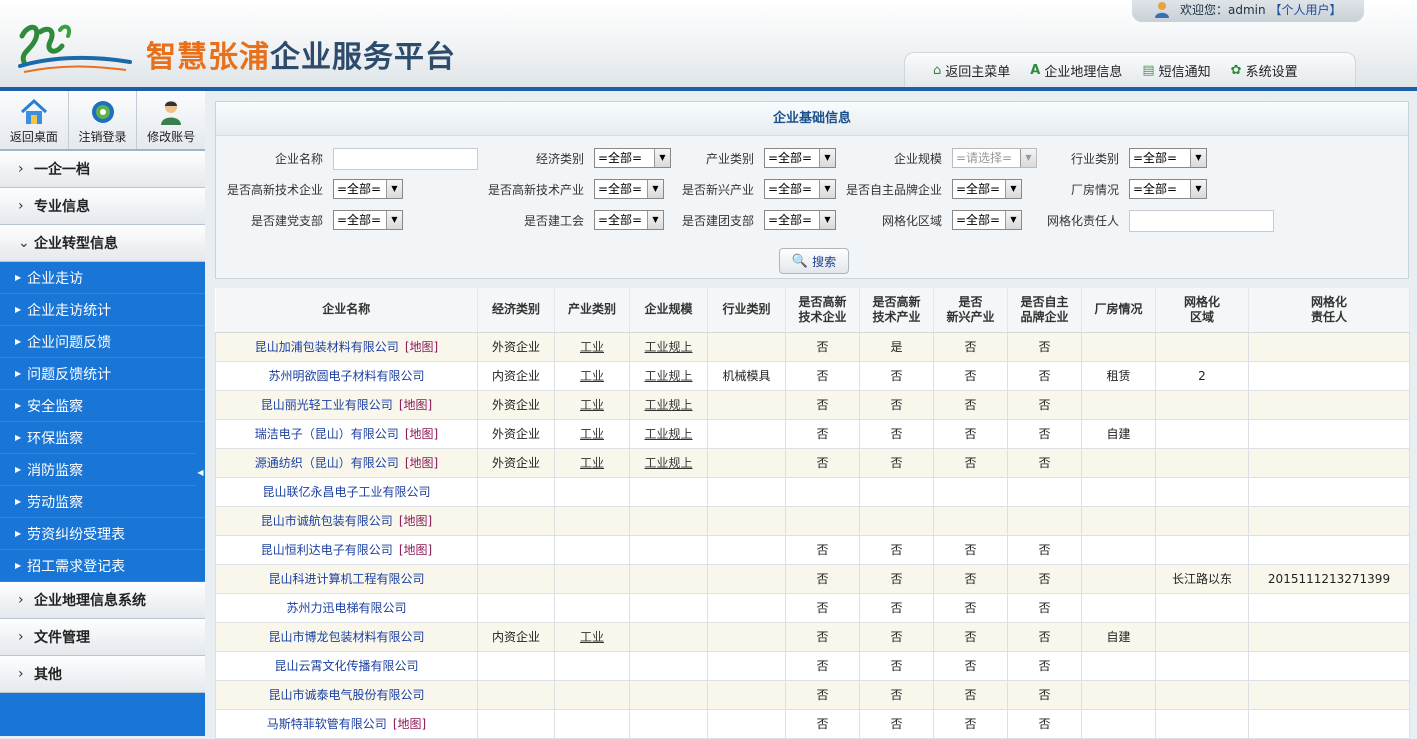 The image size is (1417, 739). I want to click on company-name-link: 马斯特菲软管有限公司, so click(327, 724).